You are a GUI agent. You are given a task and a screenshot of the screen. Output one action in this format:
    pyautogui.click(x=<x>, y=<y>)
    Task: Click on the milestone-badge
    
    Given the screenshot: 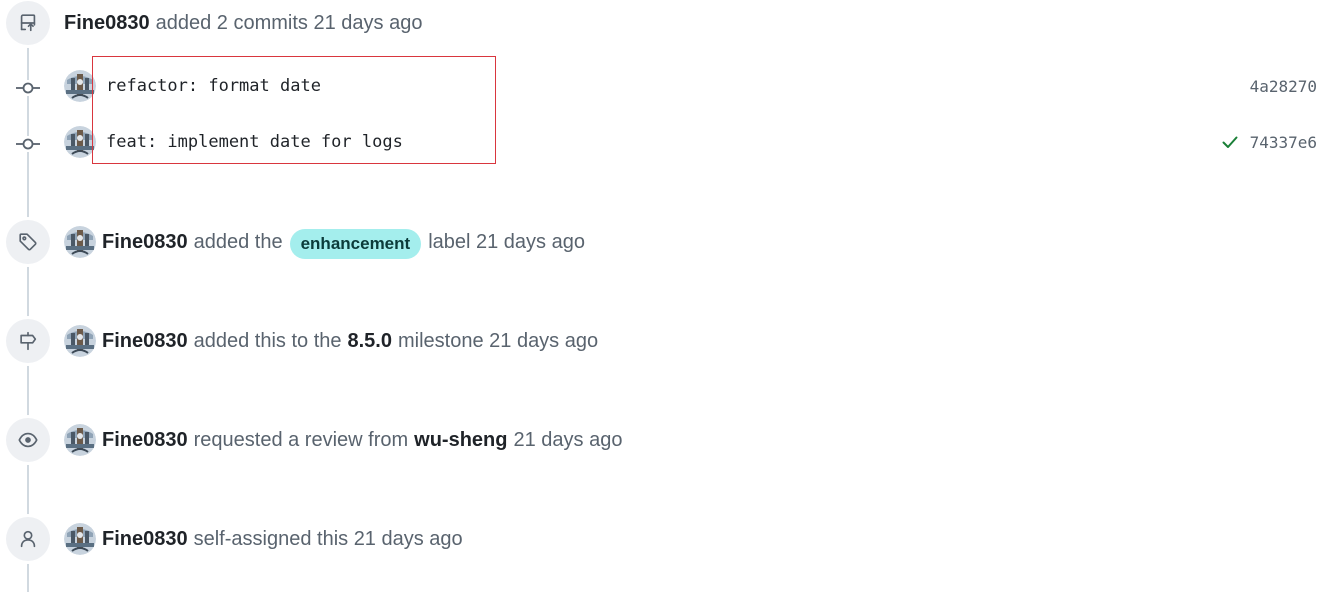 What is the action you would take?
    pyautogui.click(x=28, y=341)
    